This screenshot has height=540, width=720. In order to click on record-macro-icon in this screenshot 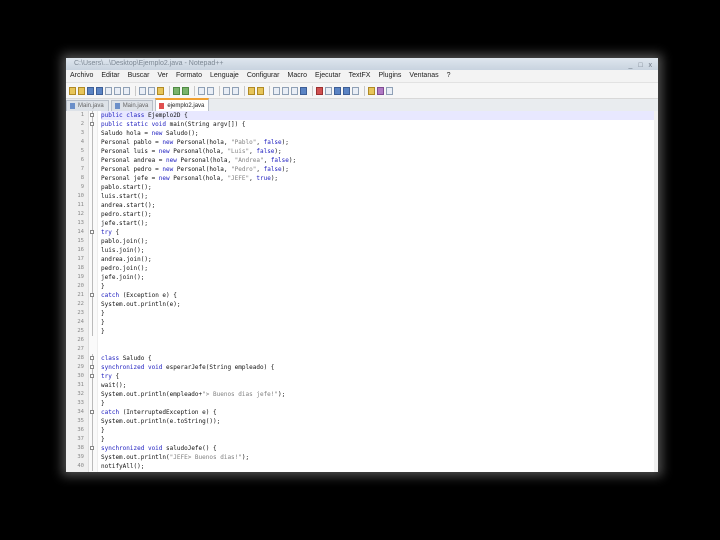, I will do `click(319, 90)`.